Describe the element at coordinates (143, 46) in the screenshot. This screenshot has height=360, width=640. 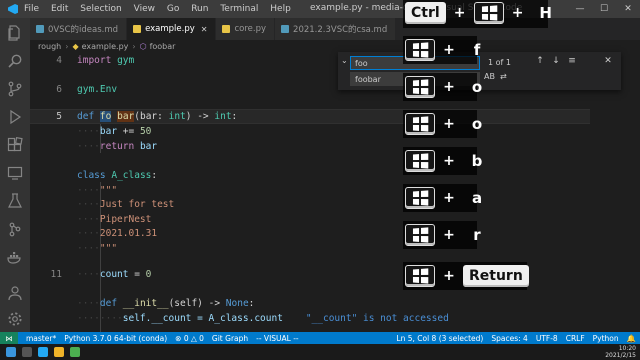
I see `function-symbol-icon: ⬡` at that location.